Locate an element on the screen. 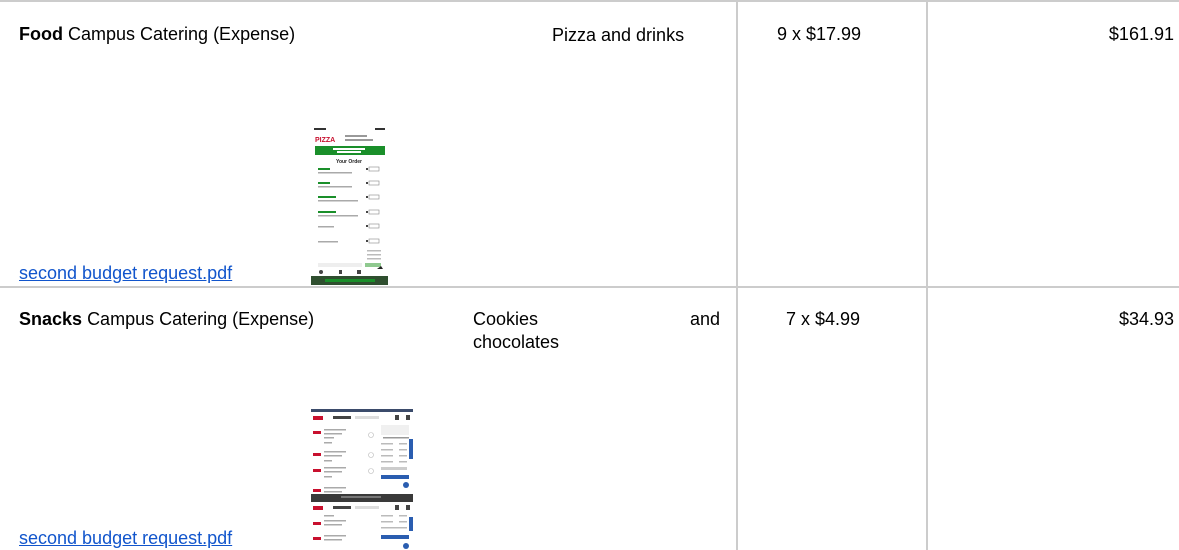 Image resolution: width=1179 pixels, height=550 pixels. description-line-2: chocolates is located at coordinates (516, 342).